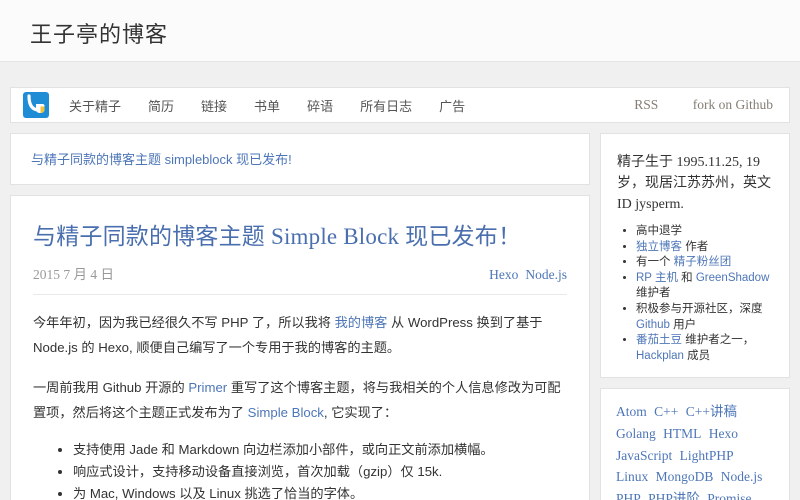  What do you see at coordinates (300, 159) in the screenshot?
I see `announcement-banner: 与精子同款的博客主题 simpleblock 现已发布!` at bounding box center [300, 159].